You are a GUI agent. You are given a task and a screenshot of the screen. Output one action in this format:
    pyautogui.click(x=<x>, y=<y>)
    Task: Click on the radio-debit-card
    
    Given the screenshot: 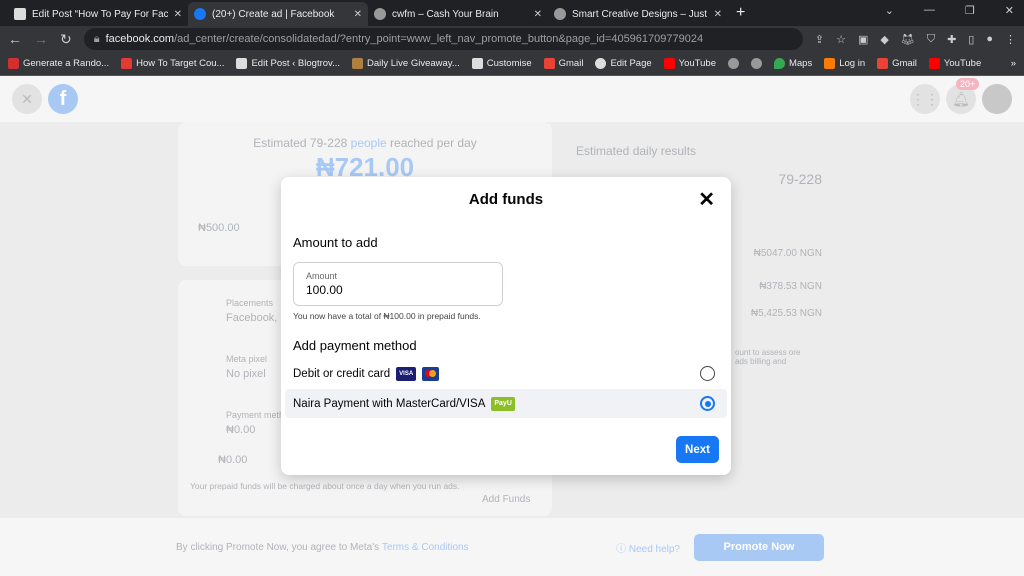 What is the action you would take?
    pyautogui.click(x=707, y=373)
    